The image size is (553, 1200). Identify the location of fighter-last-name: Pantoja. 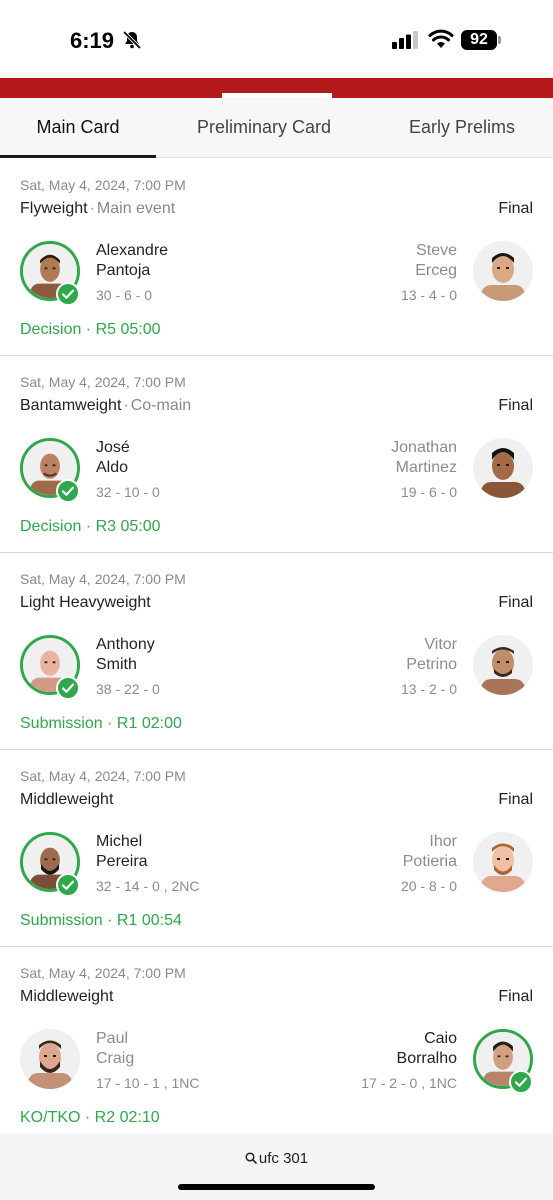
(123, 270).